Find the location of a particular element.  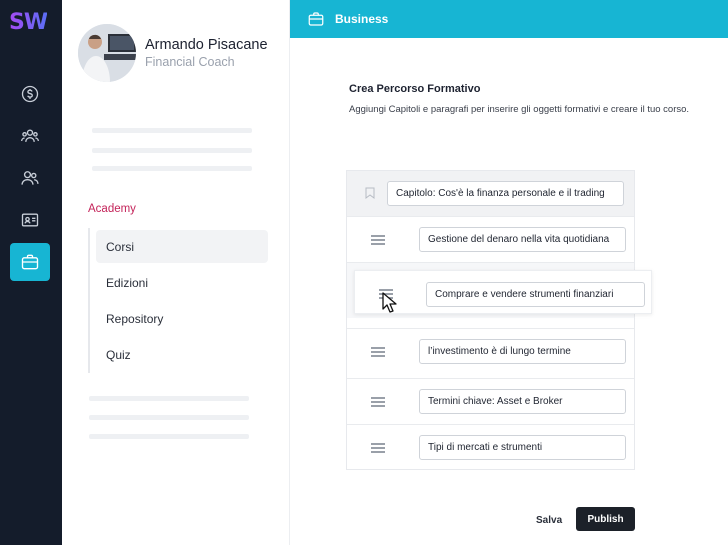

nav-divider is located at coordinates (89, 300).